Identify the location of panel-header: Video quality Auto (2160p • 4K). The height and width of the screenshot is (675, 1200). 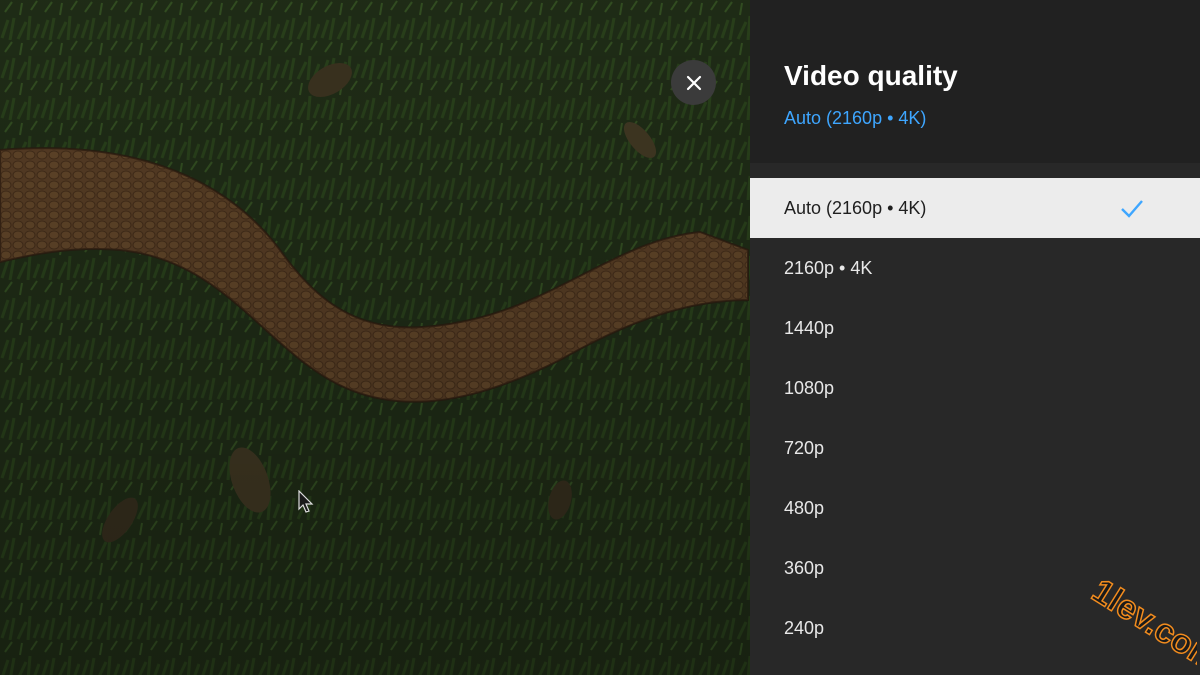
(975, 81).